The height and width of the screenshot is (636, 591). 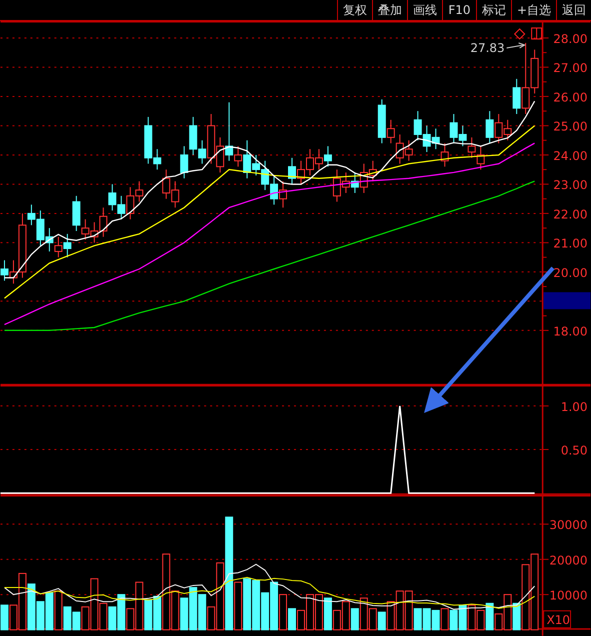 What do you see at coordinates (487, 47) in the screenshot?
I see `high-price-label: 27.83` at bounding box center [487, 47].